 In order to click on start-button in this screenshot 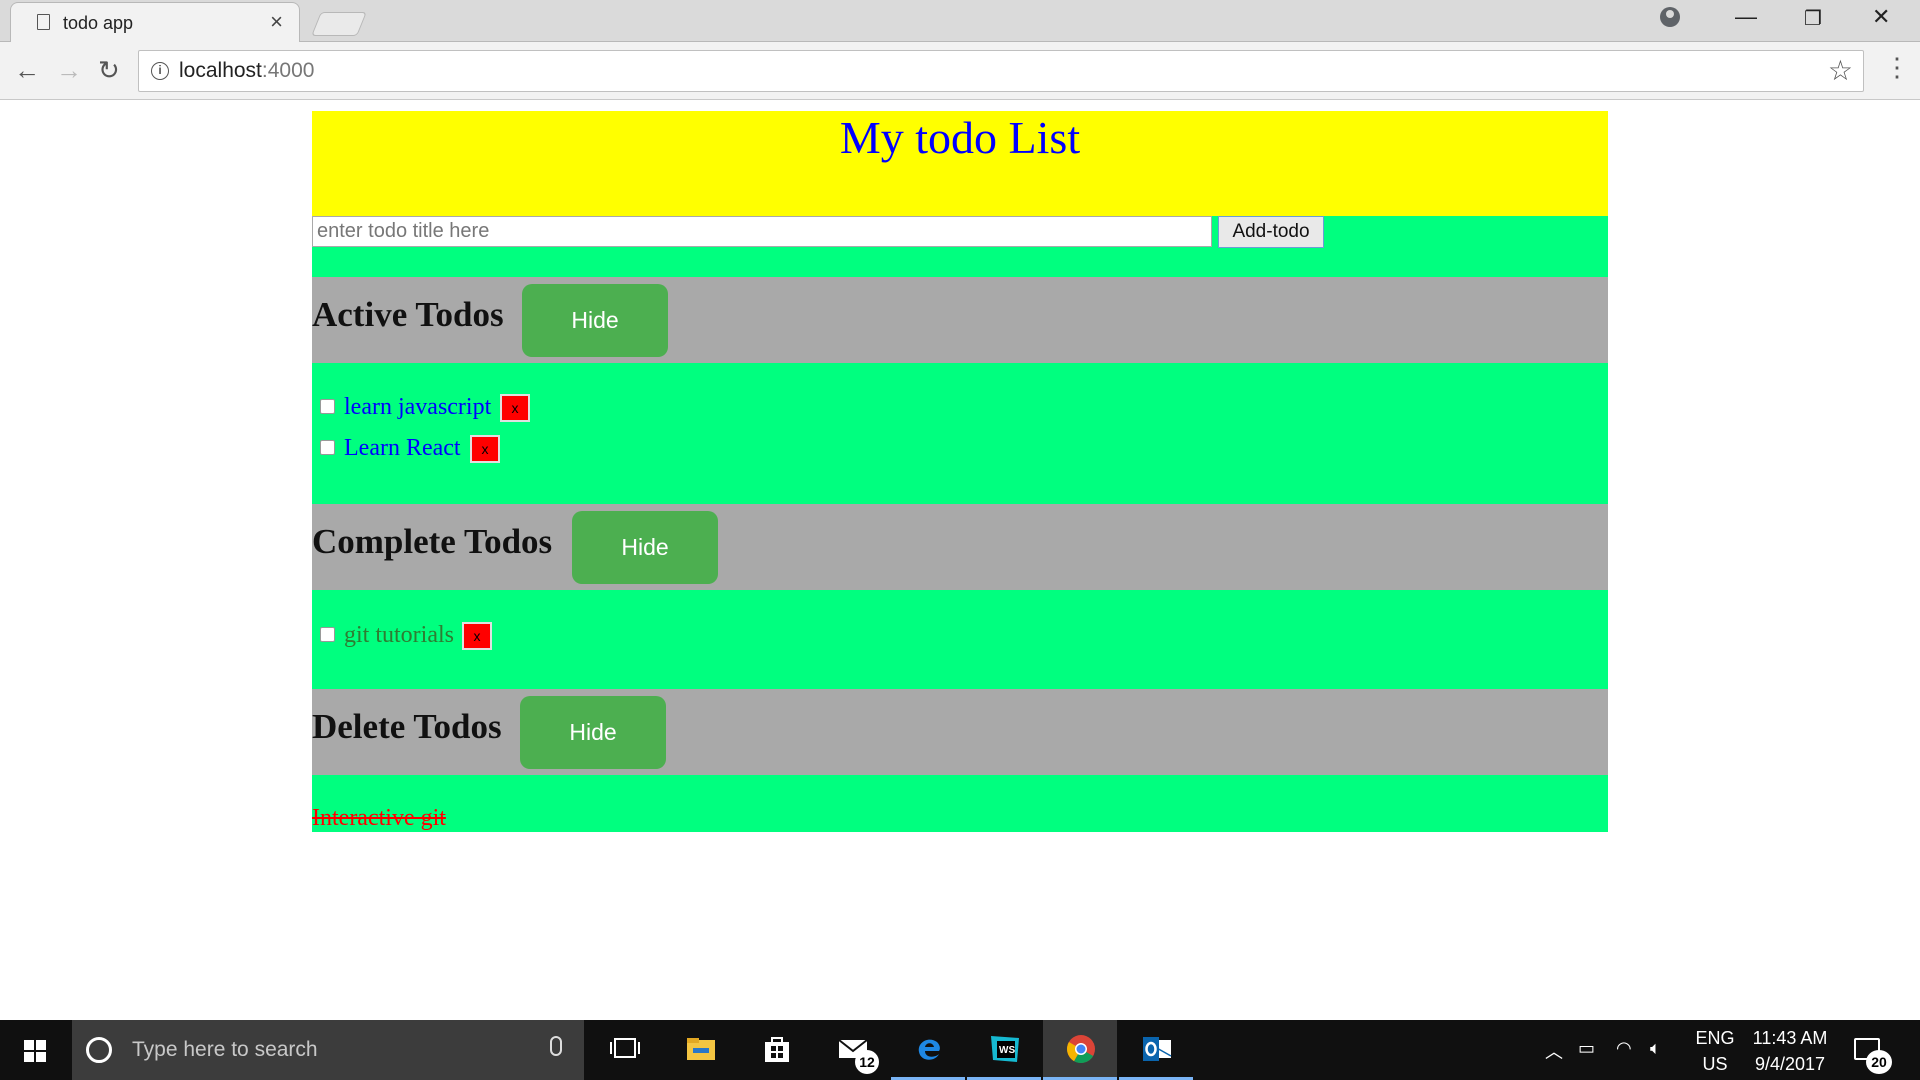, I will do `click(36, 1050)`.